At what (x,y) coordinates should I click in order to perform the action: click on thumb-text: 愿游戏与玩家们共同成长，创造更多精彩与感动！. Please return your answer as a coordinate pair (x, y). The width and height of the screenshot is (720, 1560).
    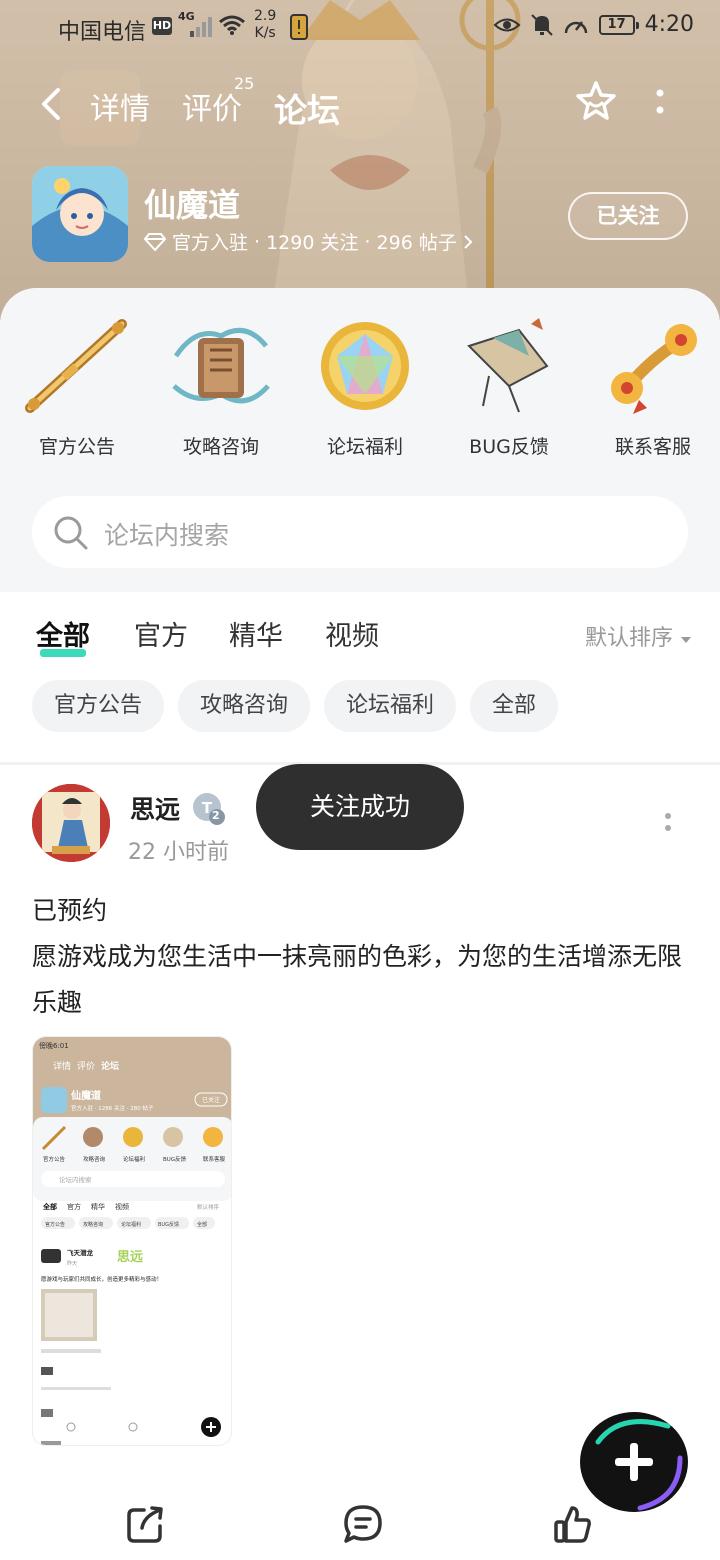
    Looking at the image, I should click on (101, 1279).